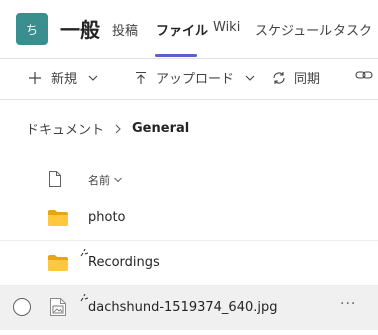 Image resolution: width=378 pixels, height=335 pixels. What do you see at coordinates (352, 29) in the screenshot?
I see `tab-tasks: タスク` at bounding box center [352, 29].